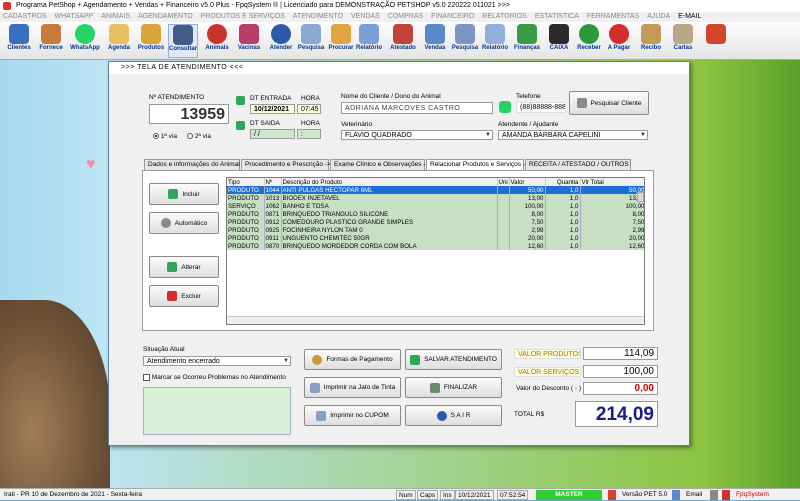 This screenshot has width=800, height=501. Describe the element at coordinates (184, 223) in the screenshot. I see `automatico-button: Automático` at that location.